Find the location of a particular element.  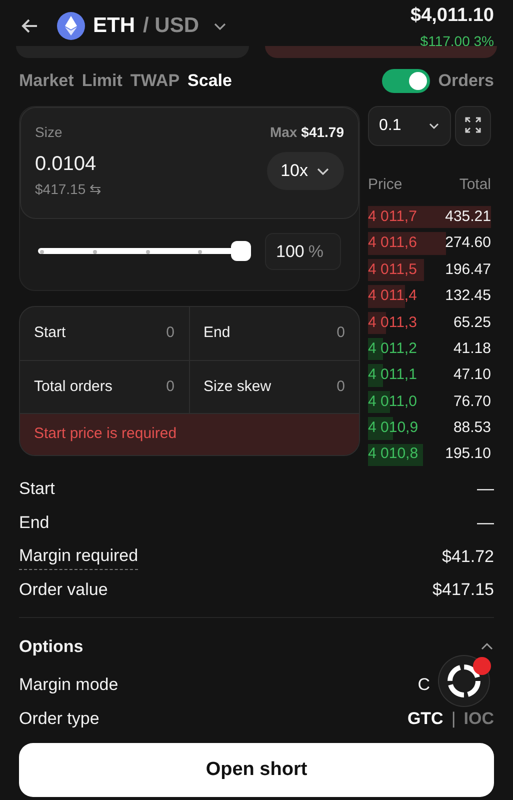

swap-icon: ⇆ is located at coordinates (96, 189).